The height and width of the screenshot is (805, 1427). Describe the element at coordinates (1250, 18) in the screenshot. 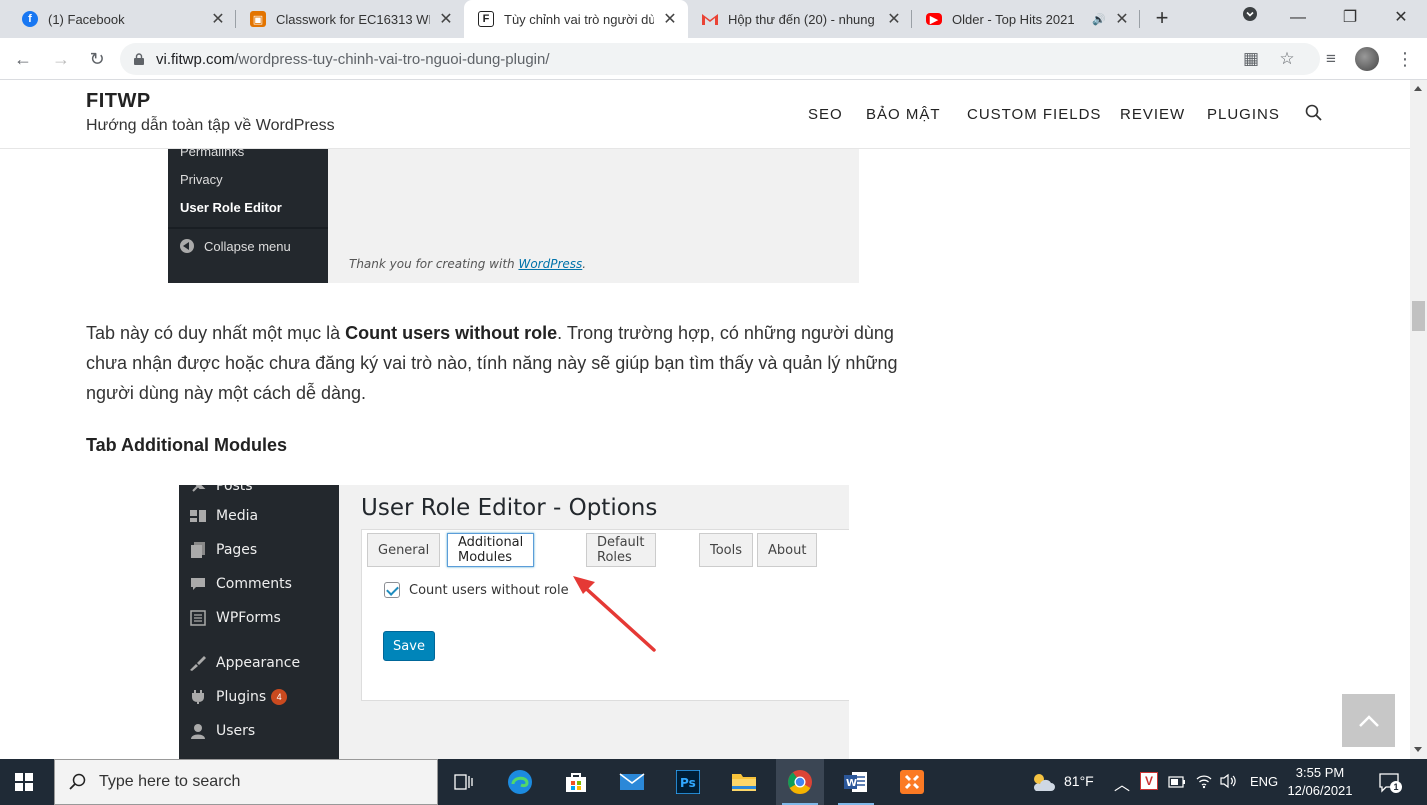

I see `tab-search-icon` at that location.